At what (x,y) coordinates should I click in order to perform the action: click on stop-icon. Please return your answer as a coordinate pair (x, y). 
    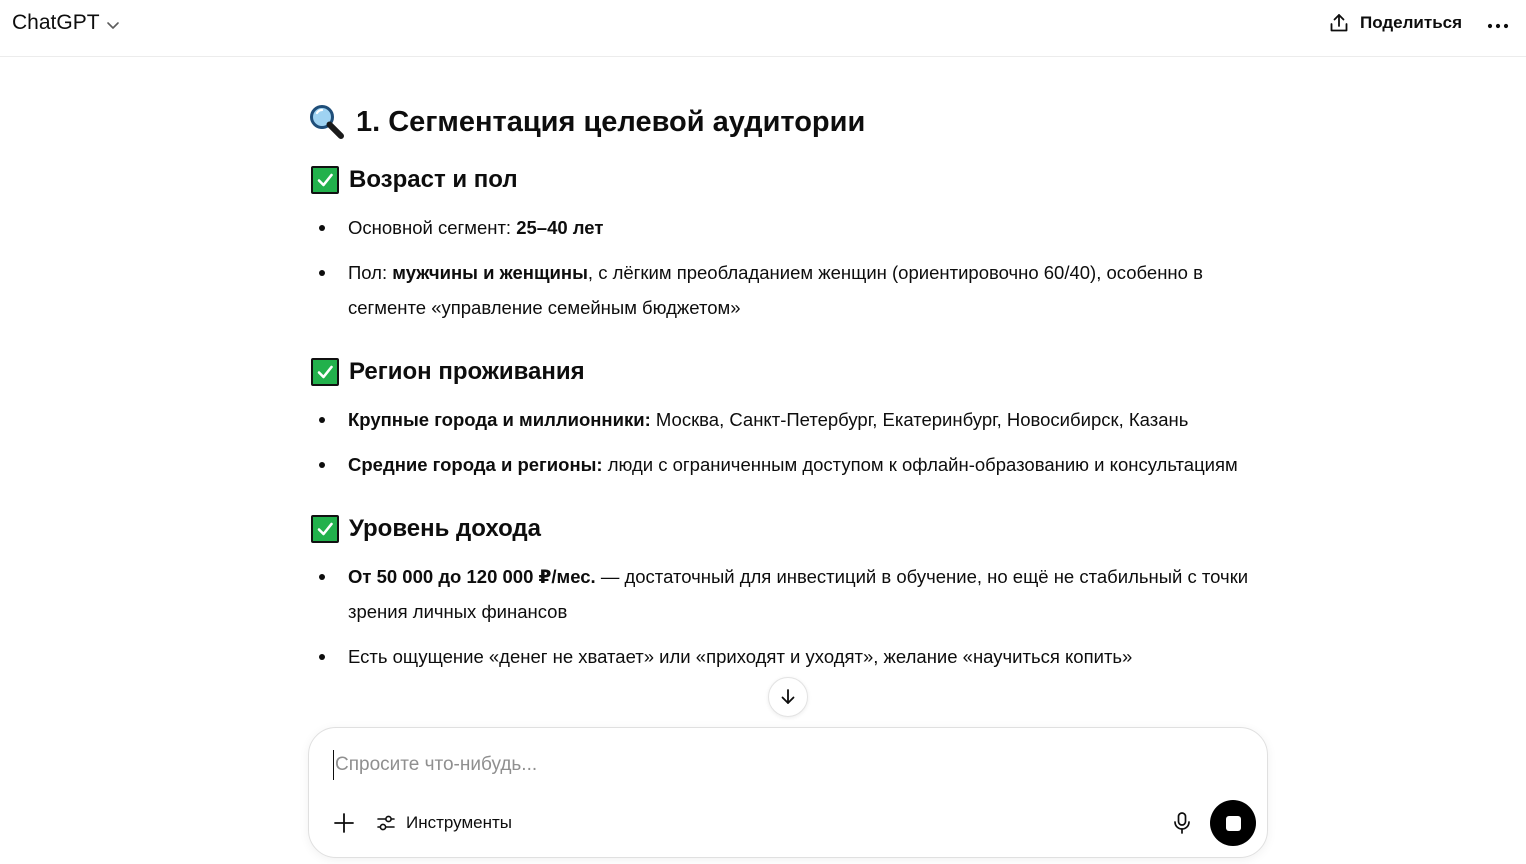
    Looking at the image, I should click on (1233, 823).